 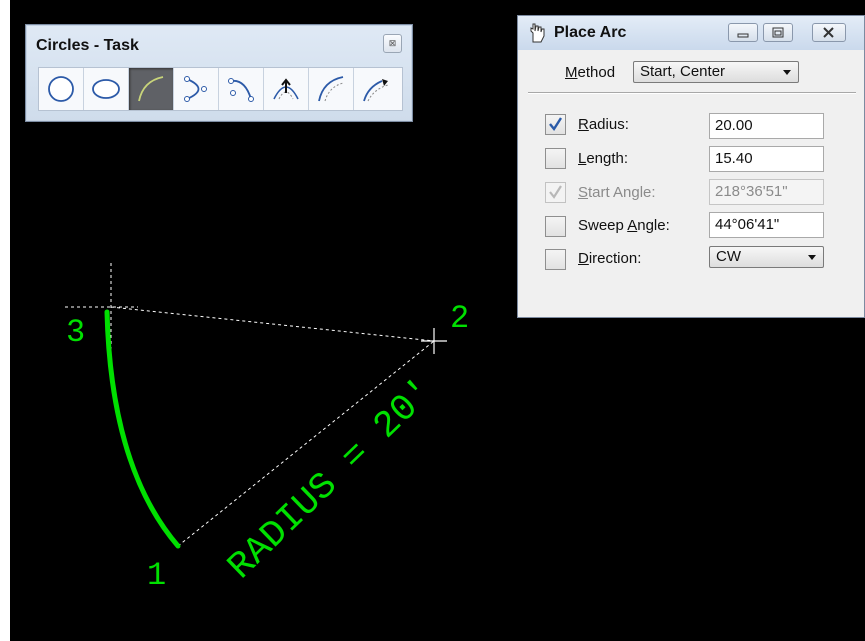 I want to click on dialog-title: Place Arc, so click(x=590, y=32).